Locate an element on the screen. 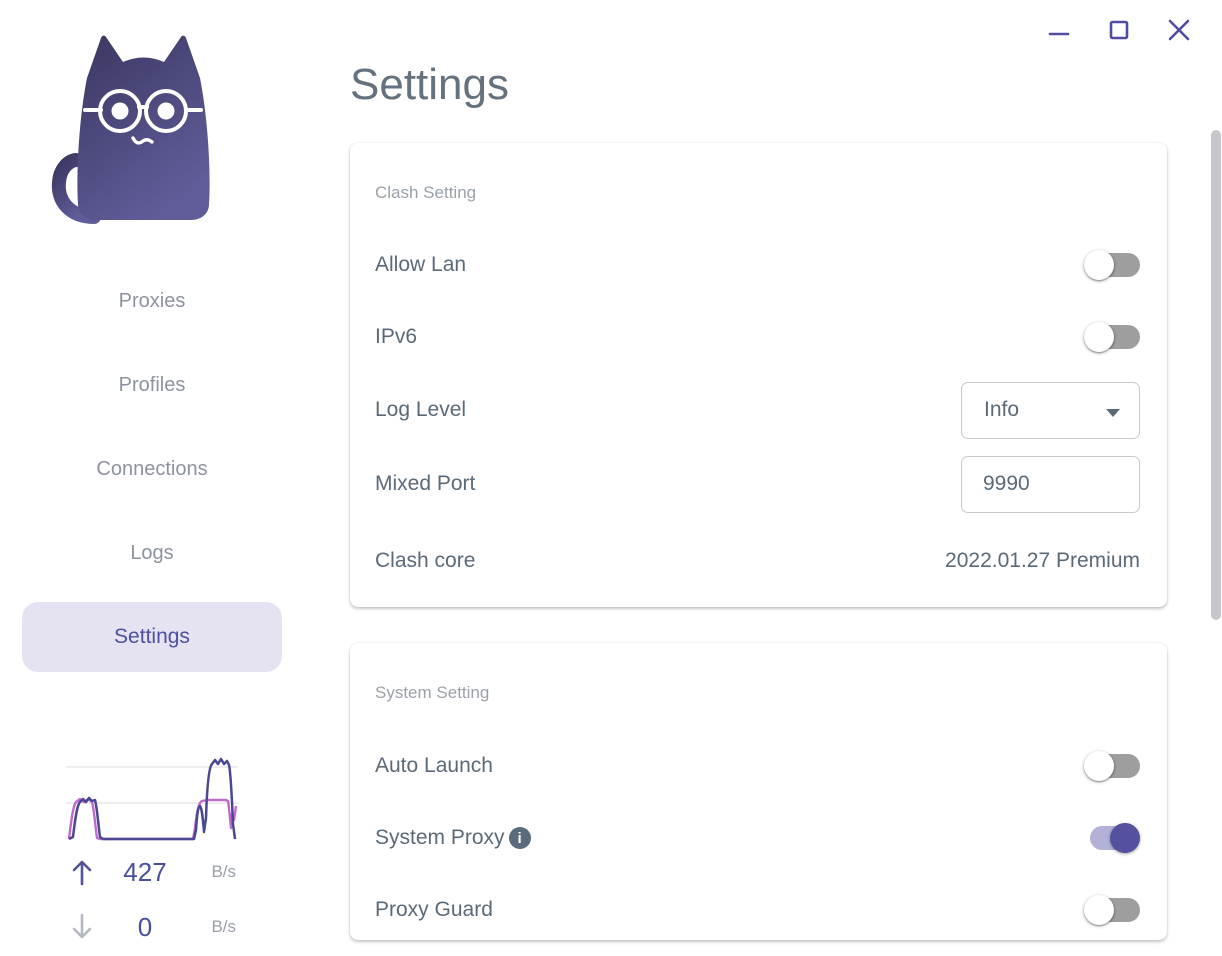 This screenshot has height=956, width=1222. sidebar-item-logs: Logs is located at coordinates (152, 553).